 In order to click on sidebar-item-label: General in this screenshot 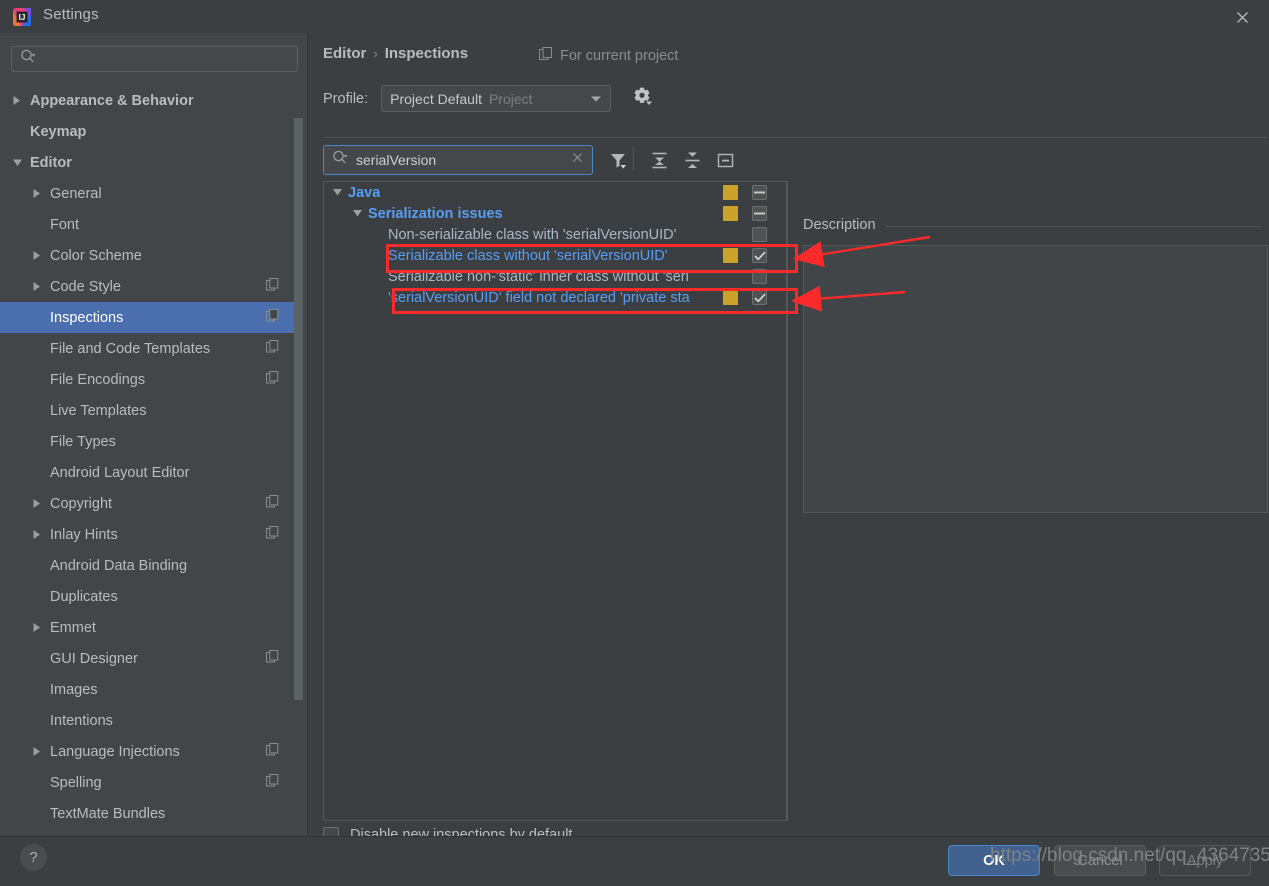, I will do `click(76, 193)`.